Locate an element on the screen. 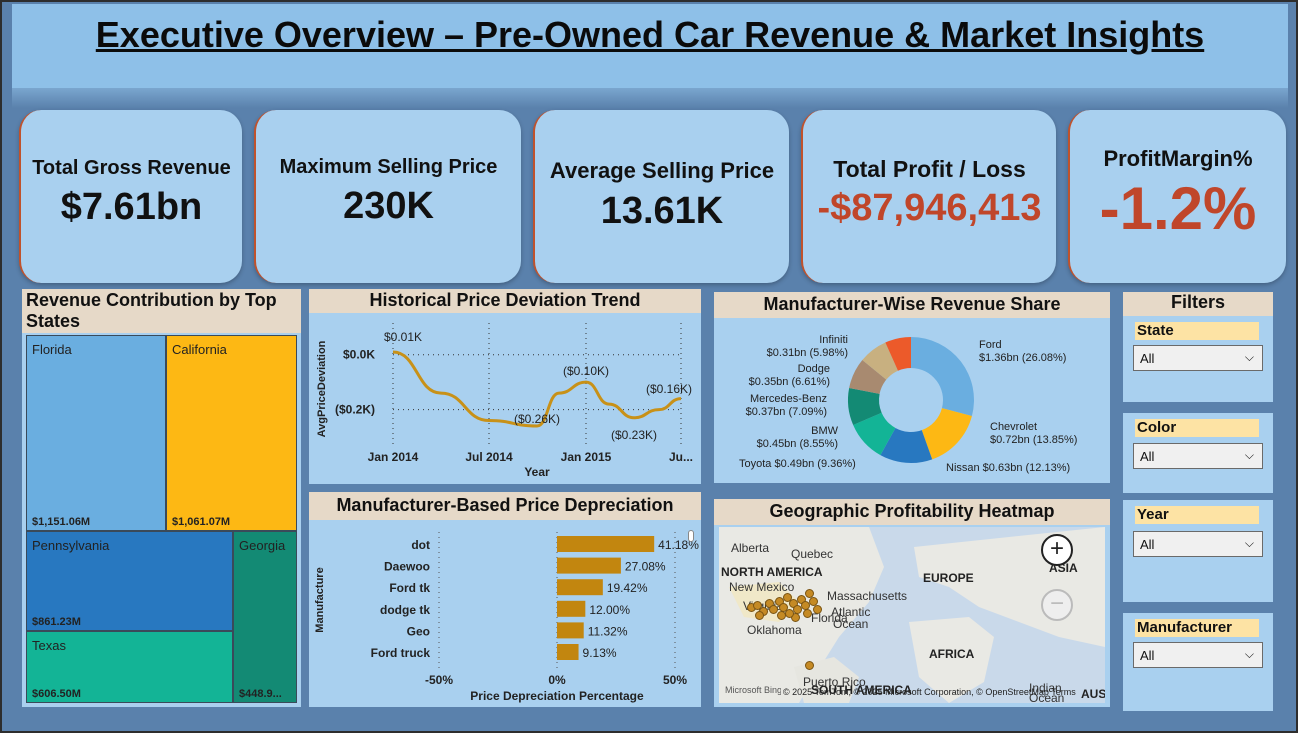 This screenshot has height=733, width=1298. data-label: 19.42% is located at coordinates (627, 588).